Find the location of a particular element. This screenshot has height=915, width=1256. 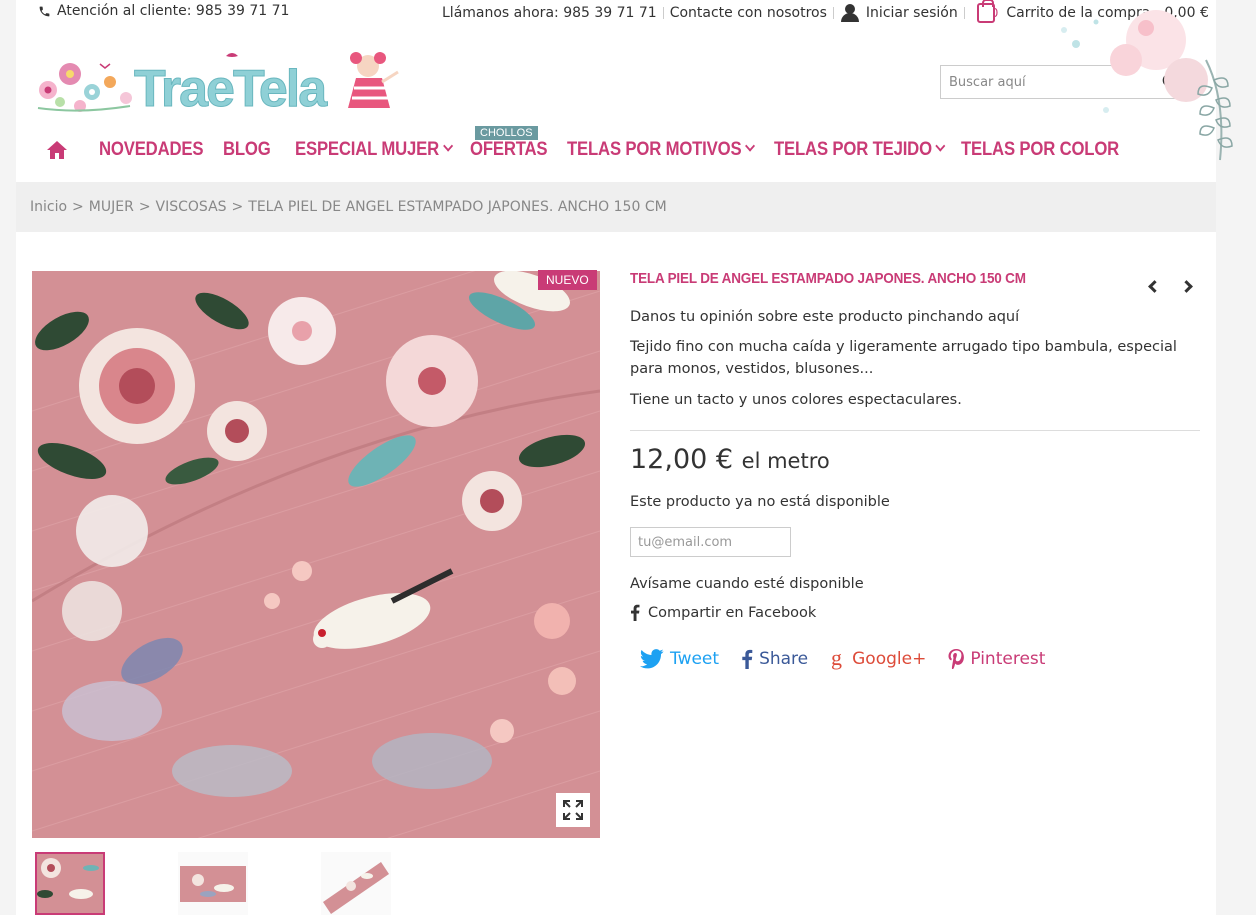

pinterest-icon is located at coordinates (956, 659).